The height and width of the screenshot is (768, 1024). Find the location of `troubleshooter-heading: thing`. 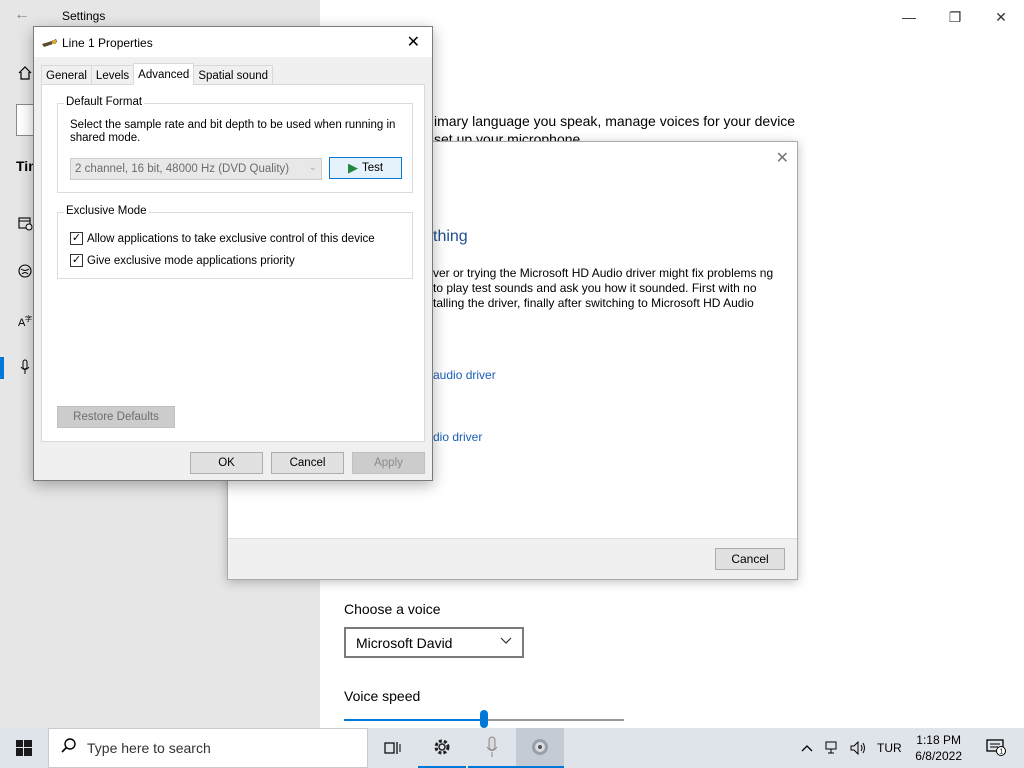

troubleshooter-heading: thing is located at coordinates (450, 236).